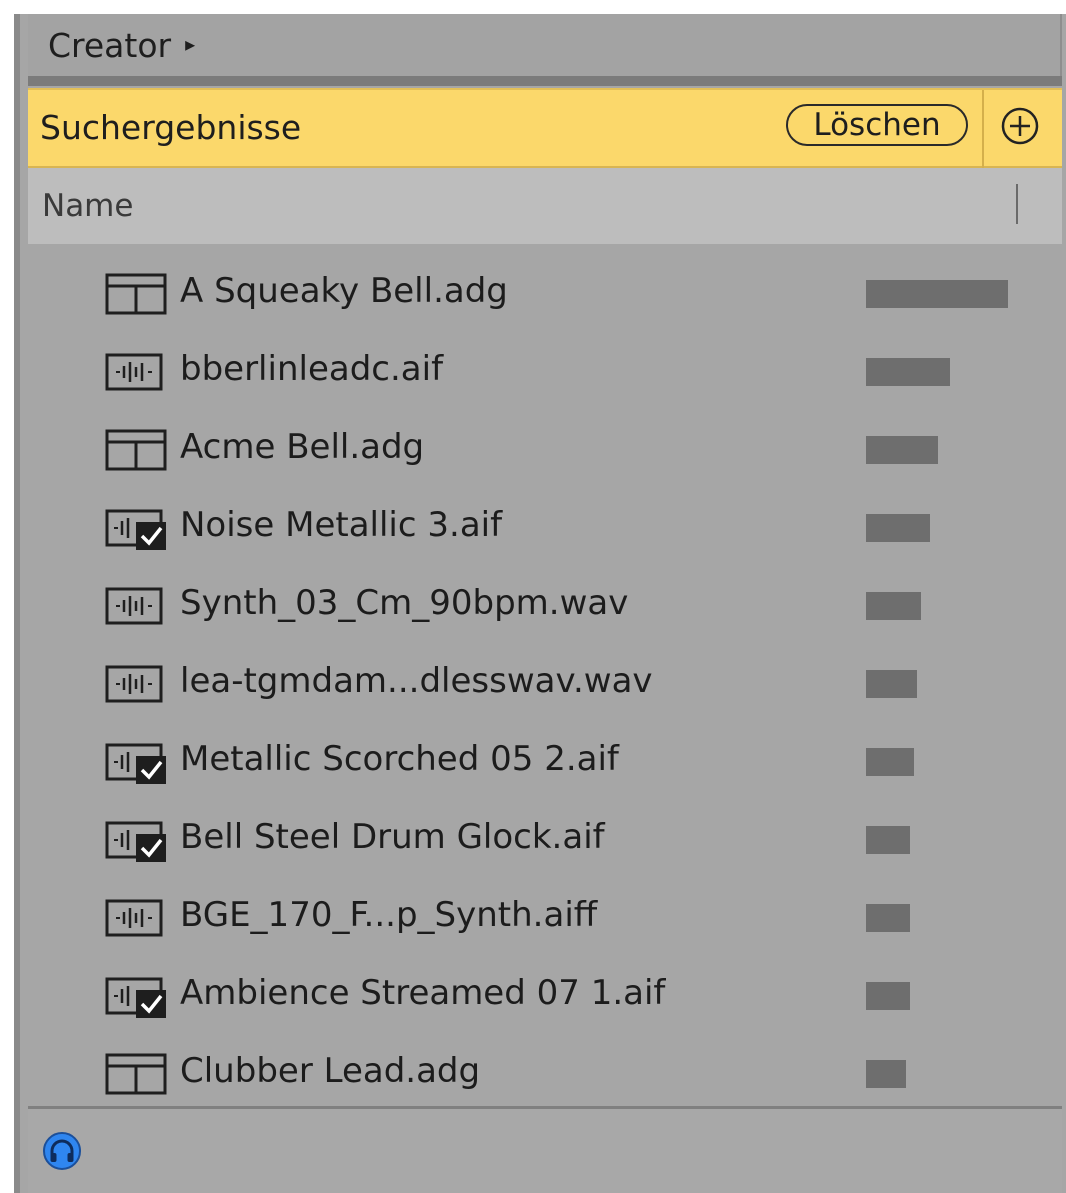  Describe the element at coordinates (302, 447) in the screenshot. I see `item-name: Acme Bell.adg` at that location.